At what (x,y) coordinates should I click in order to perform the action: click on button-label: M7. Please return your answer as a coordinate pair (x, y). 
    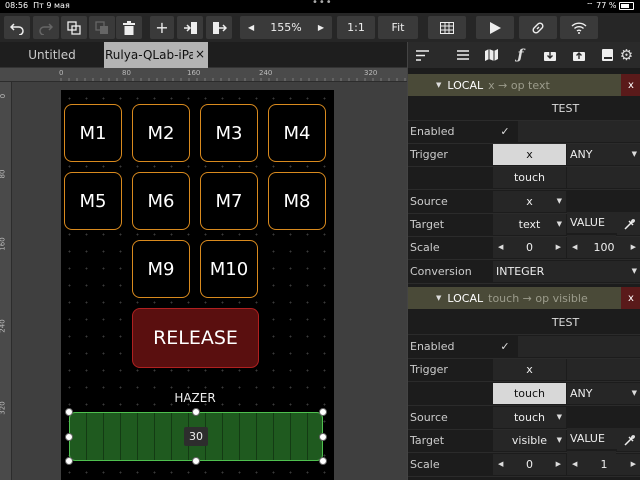
    Looking at the image, I should click on (229, 201).